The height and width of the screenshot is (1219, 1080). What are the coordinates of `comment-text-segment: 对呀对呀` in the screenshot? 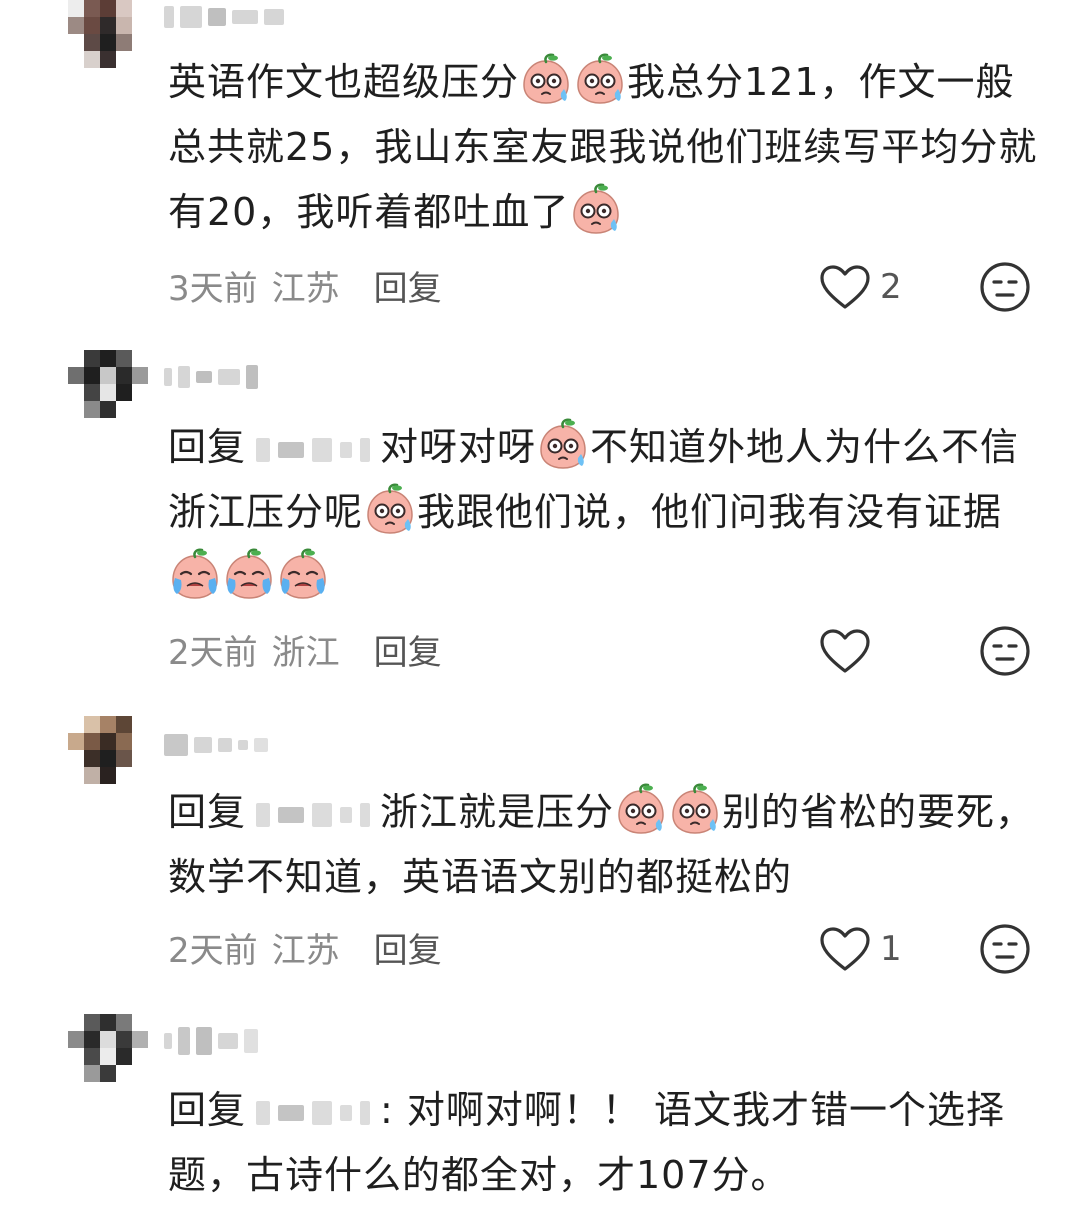 It's located at (458, 447).